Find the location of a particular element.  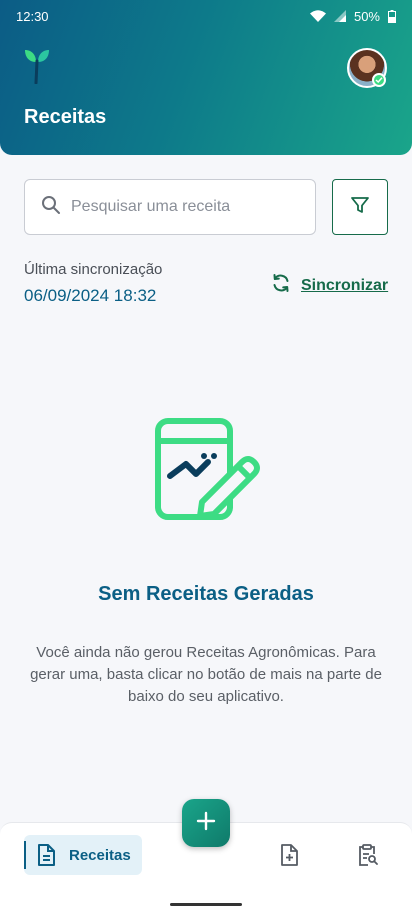

document-add-icon is located at coordinates (289, 855).